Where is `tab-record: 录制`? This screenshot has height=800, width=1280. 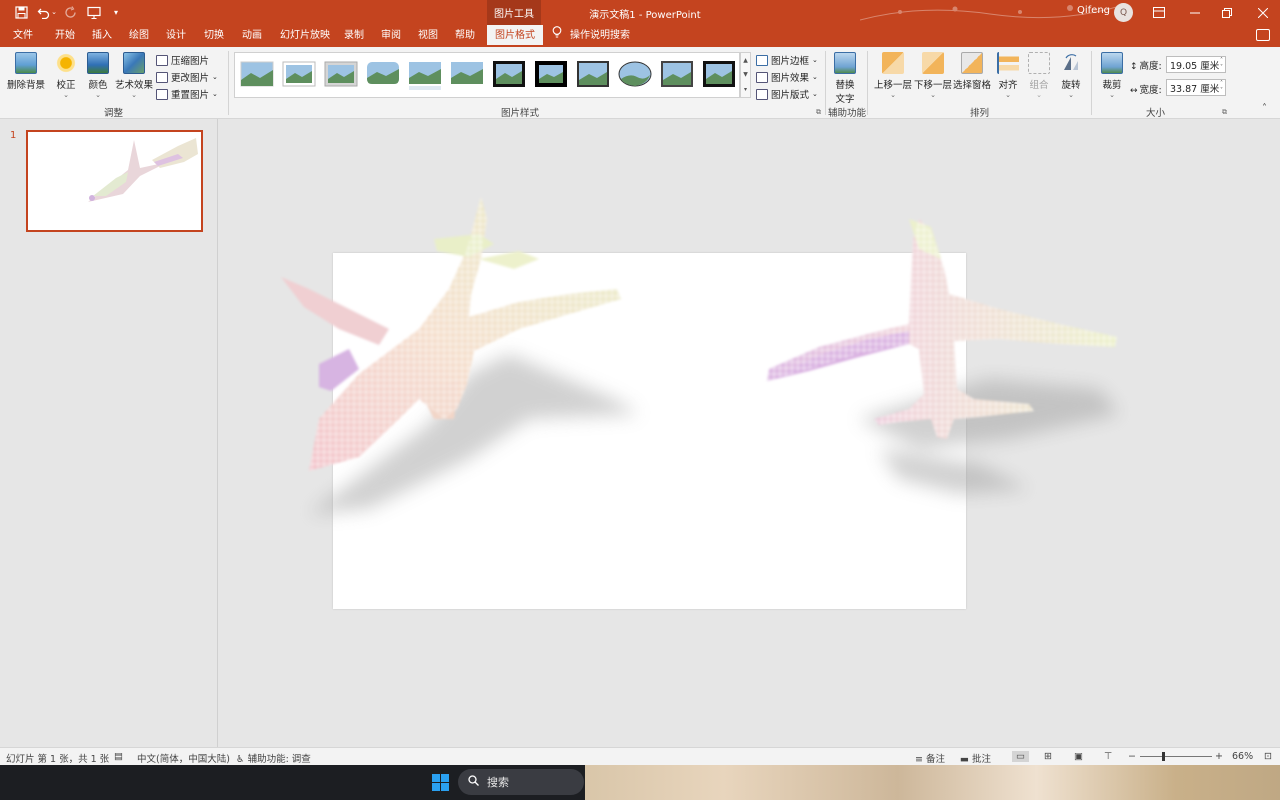
tab-record: 录制 is located at coordinates (354, 36).